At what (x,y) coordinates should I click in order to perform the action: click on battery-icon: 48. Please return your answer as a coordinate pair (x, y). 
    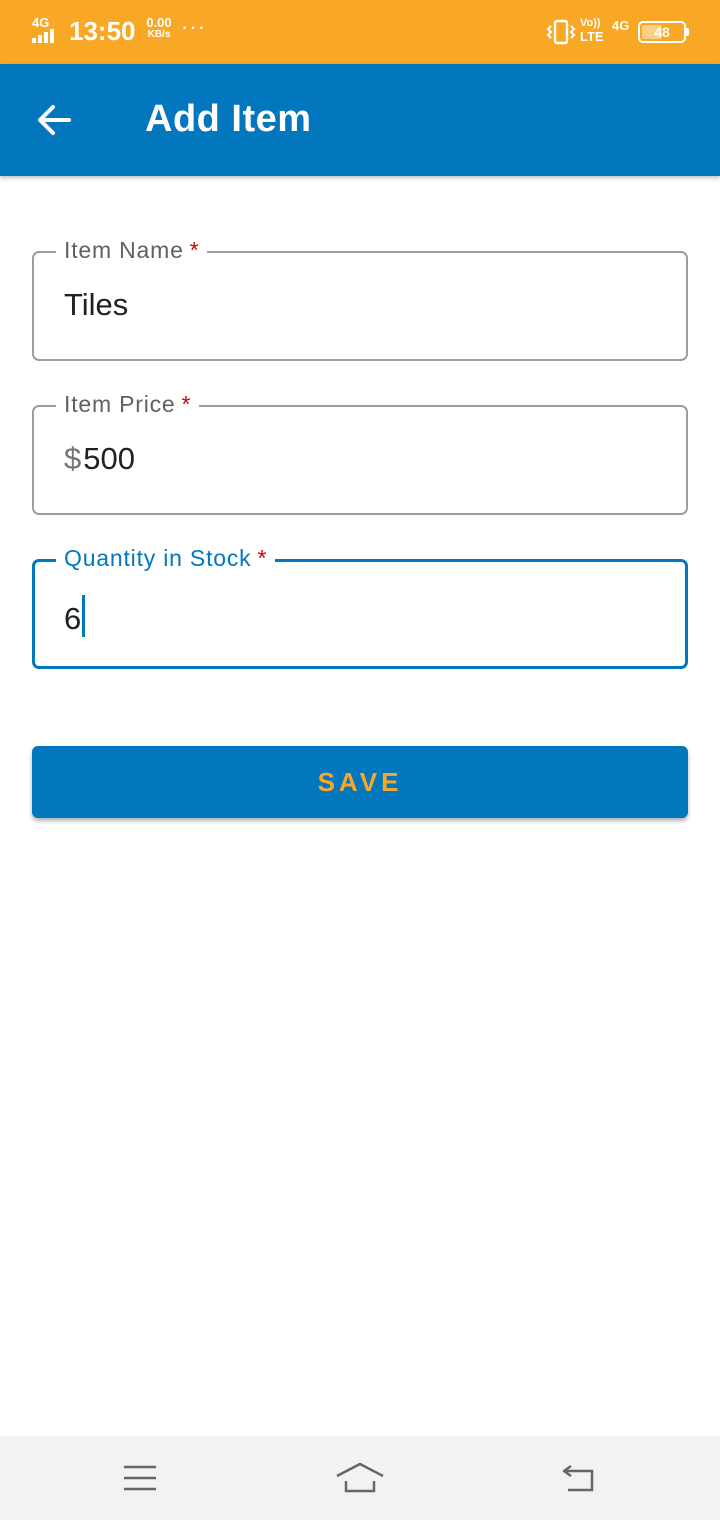
    Looking at the image, I should click on (662, 32).